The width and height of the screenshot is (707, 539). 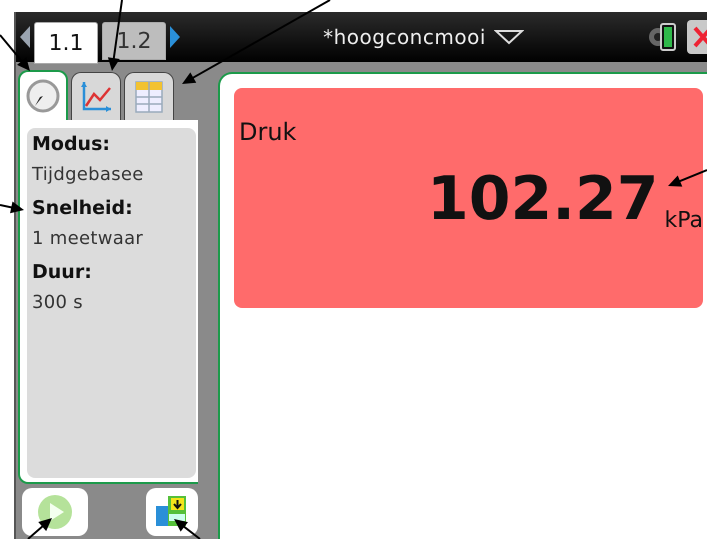 I want to click on right-arrow-icon, so click(x=175, y=37).